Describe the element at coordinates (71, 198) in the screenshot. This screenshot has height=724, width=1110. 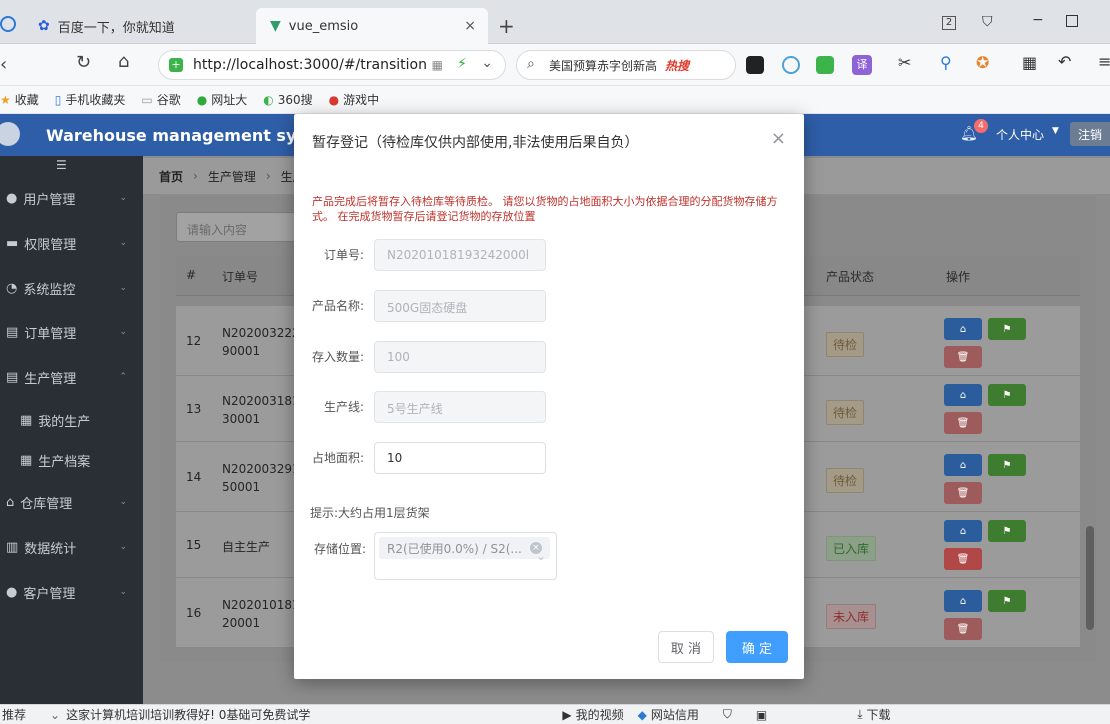
I see `sidebar-item-users: ● 用户管理 ⌄` at that location.